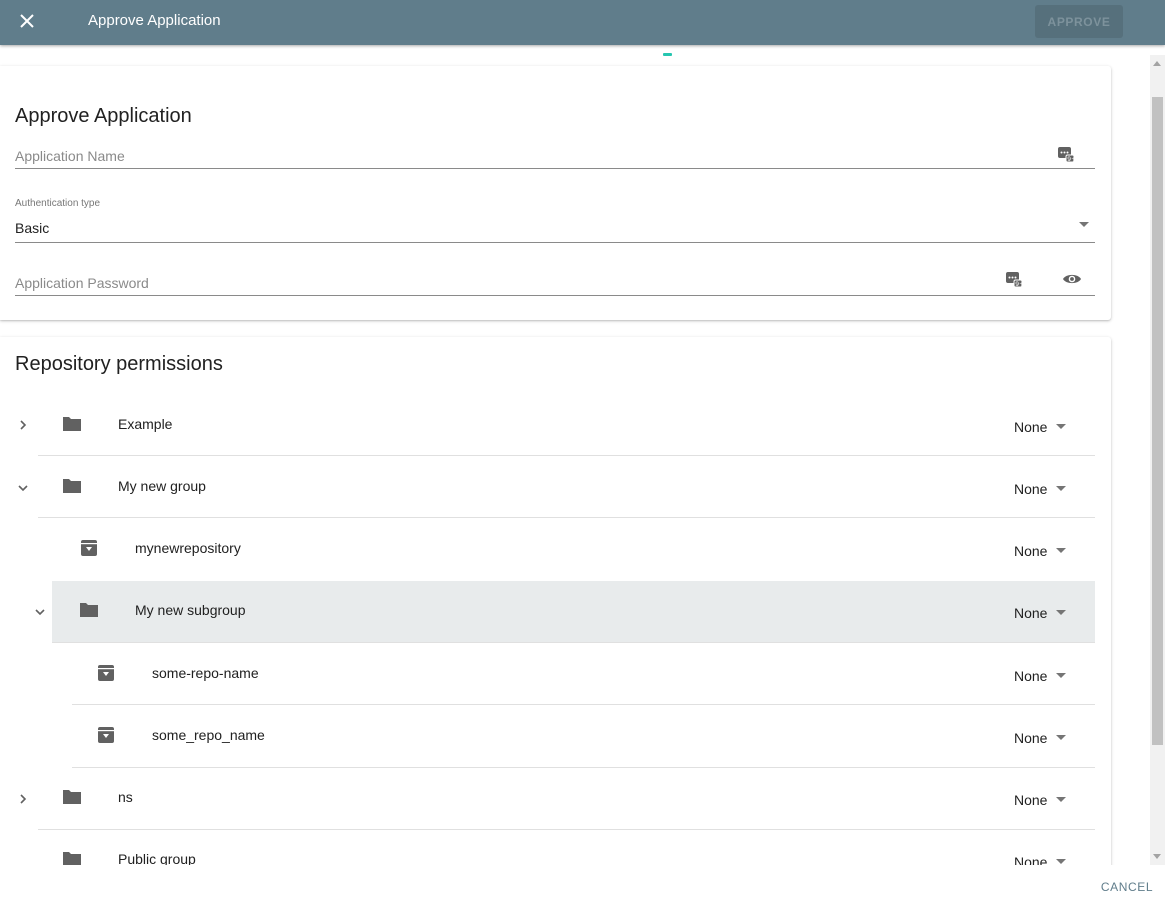  Describe the element at coordinates (27, 21) in the screenshot. I see `close-icon` at that location.